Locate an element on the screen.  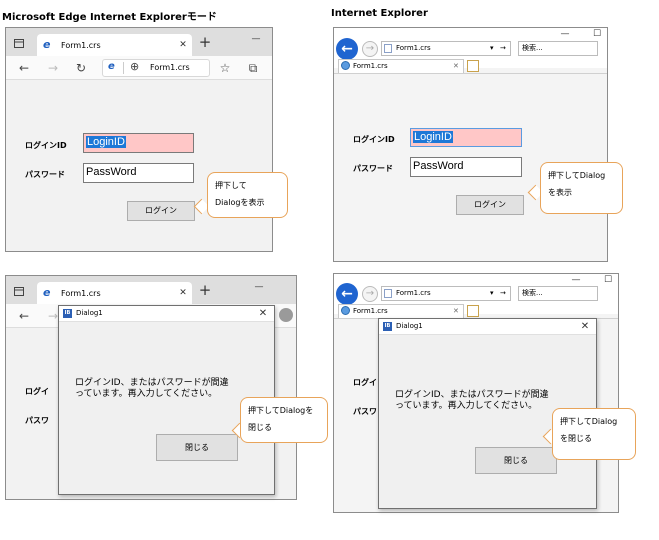
collections-icon: ⧉ is located at coordinates (253, 68).